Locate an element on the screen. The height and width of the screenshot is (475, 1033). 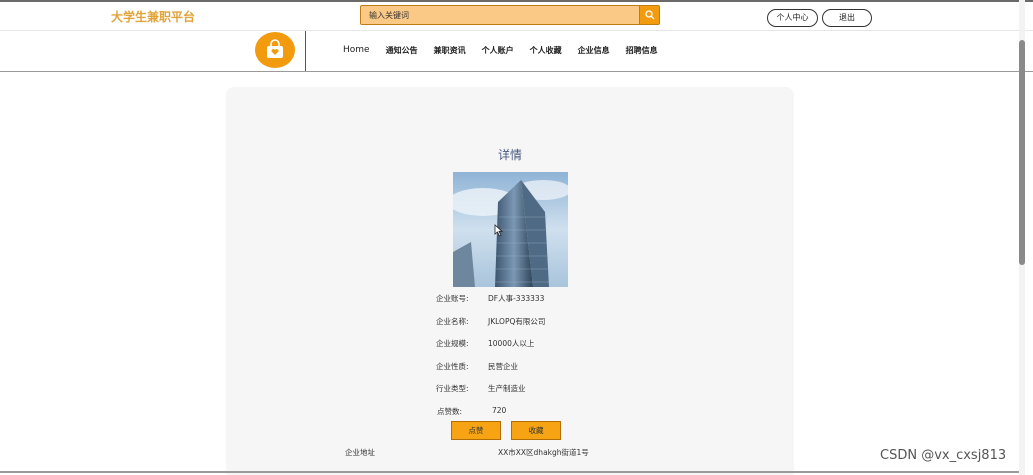
search-input is located at coordinates (500, 15).